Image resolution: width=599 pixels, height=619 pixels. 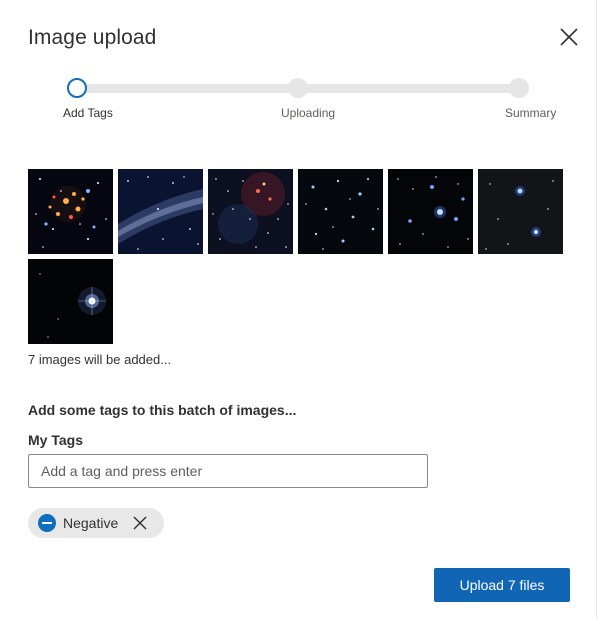 What do you see at coordinates (70, 211) in the screenshot?
I see `star-cluster-image` at bounding box center [70, 211].